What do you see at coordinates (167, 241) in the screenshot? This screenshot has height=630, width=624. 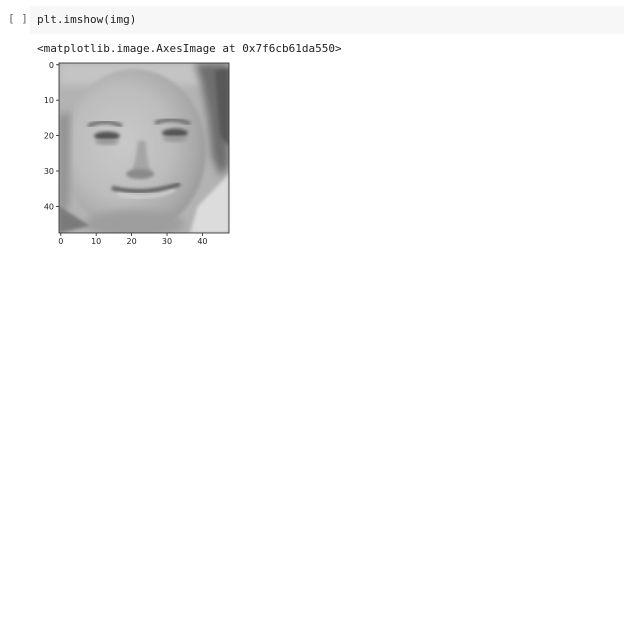 I see `x-tick-label: 30` at bounding box center [167, 241].